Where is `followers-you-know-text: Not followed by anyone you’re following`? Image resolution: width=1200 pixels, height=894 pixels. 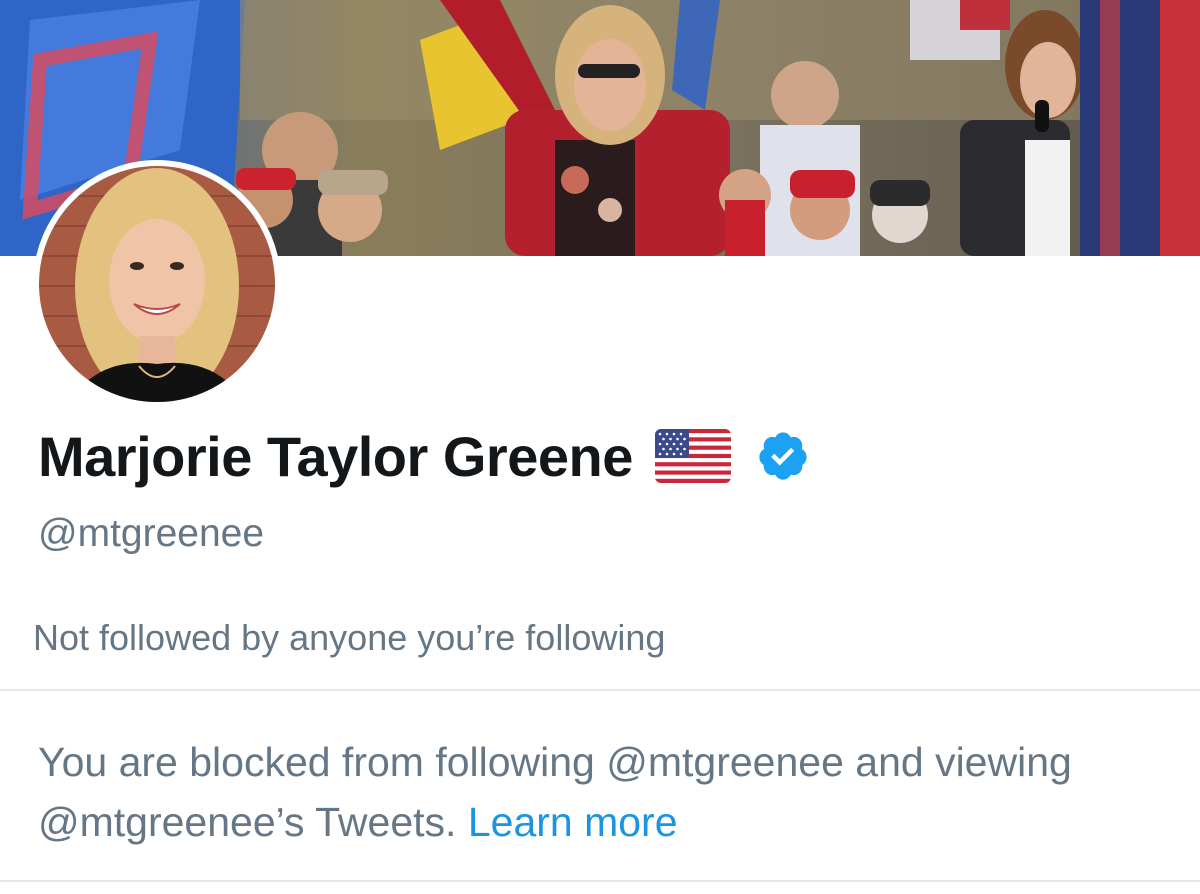 followers-you-know-text: Not followed by anyone you’re following is located at coordinates (349, 637).